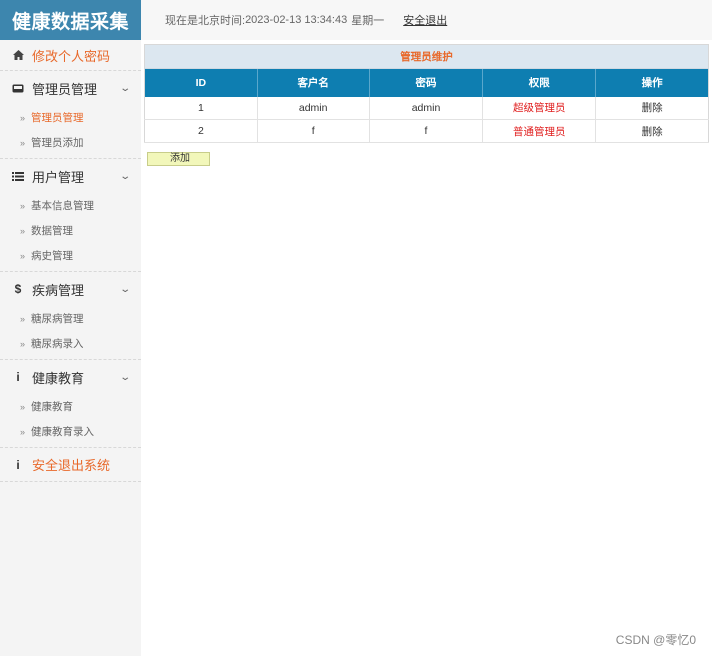 Image resolution: width=712 pixels, height=656 pixels. Describe the element at coordinates (201, 82) in the screenshot. I see `column-header-id: ID` at that location.